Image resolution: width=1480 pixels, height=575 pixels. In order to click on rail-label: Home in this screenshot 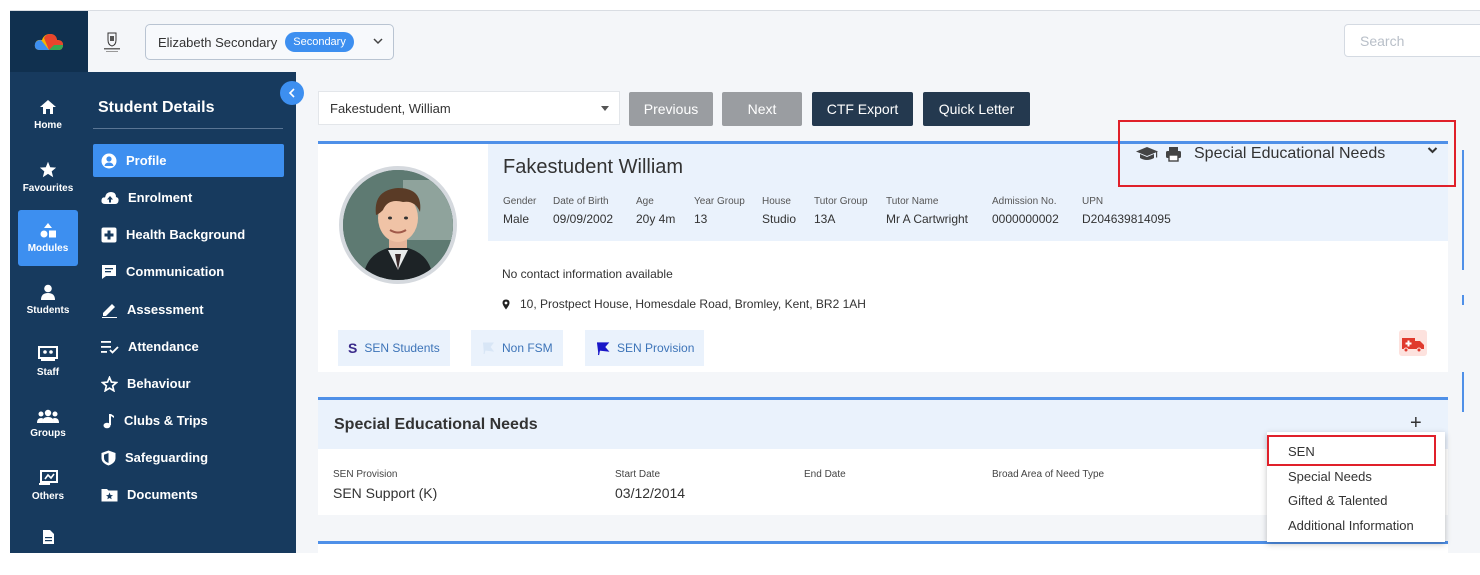, I will do `click(48, 125)`.